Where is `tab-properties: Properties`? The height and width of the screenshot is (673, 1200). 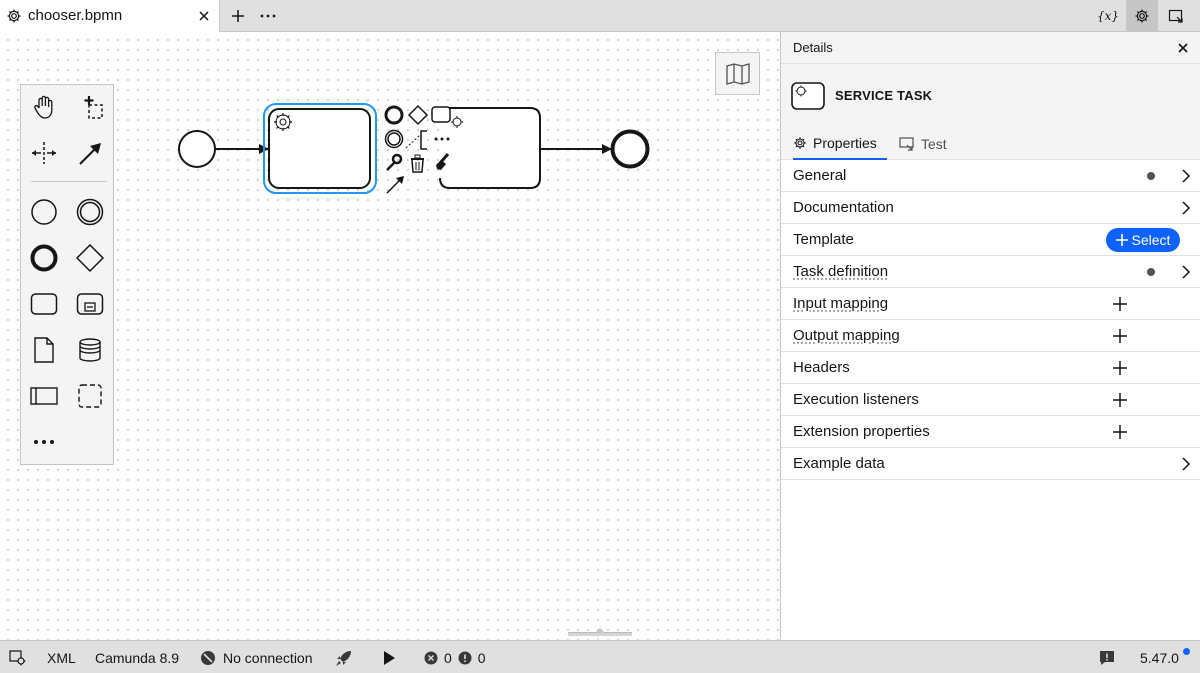 tab-properties: Properties is located at coordinates (840, 144).